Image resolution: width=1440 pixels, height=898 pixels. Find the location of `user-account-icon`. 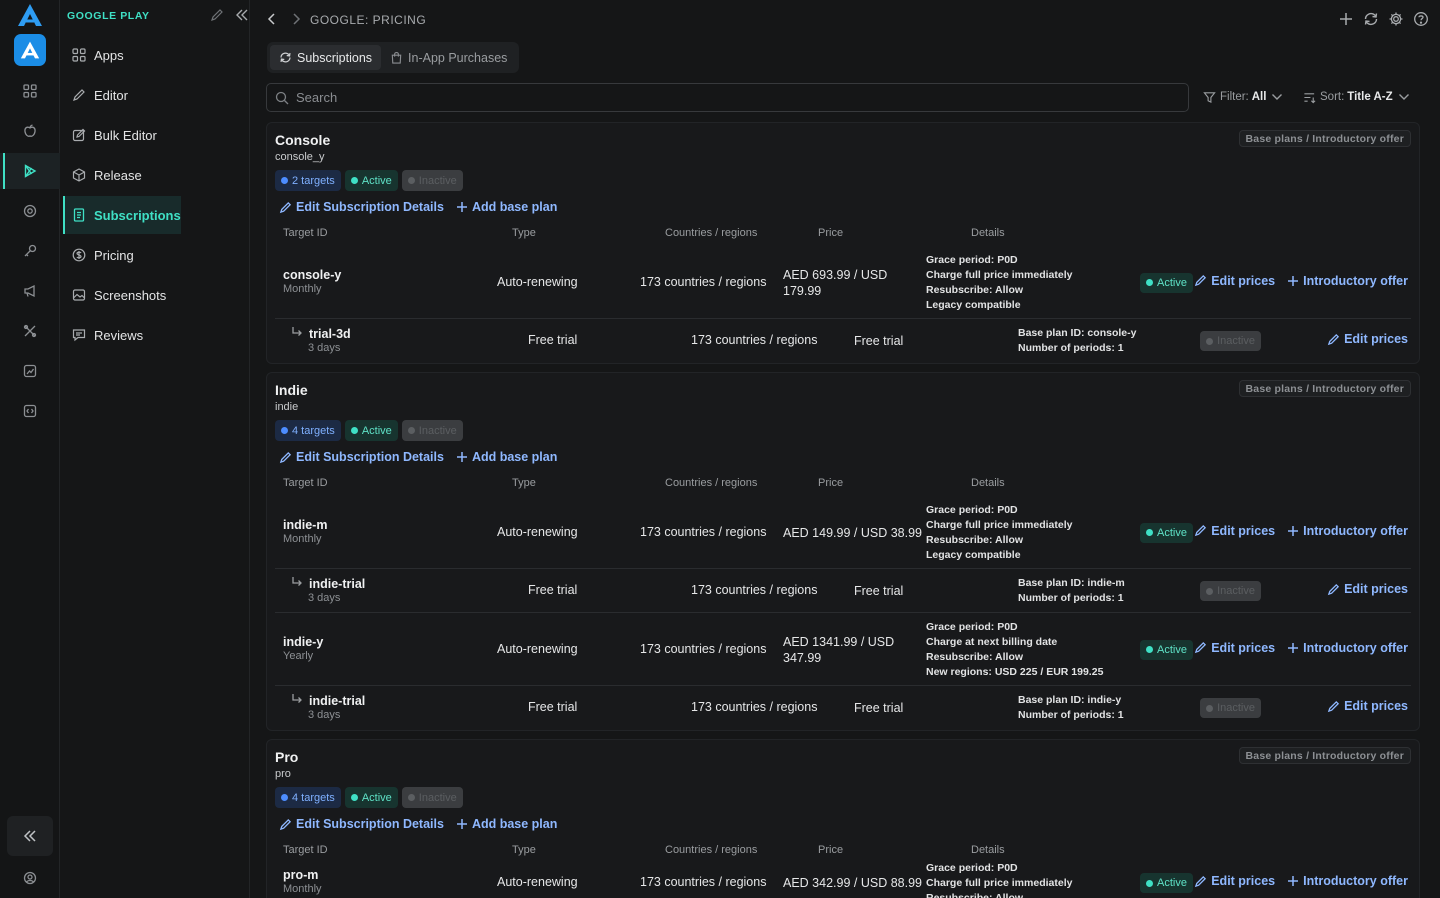

user-account-icon is located at coordinates (30, 878).